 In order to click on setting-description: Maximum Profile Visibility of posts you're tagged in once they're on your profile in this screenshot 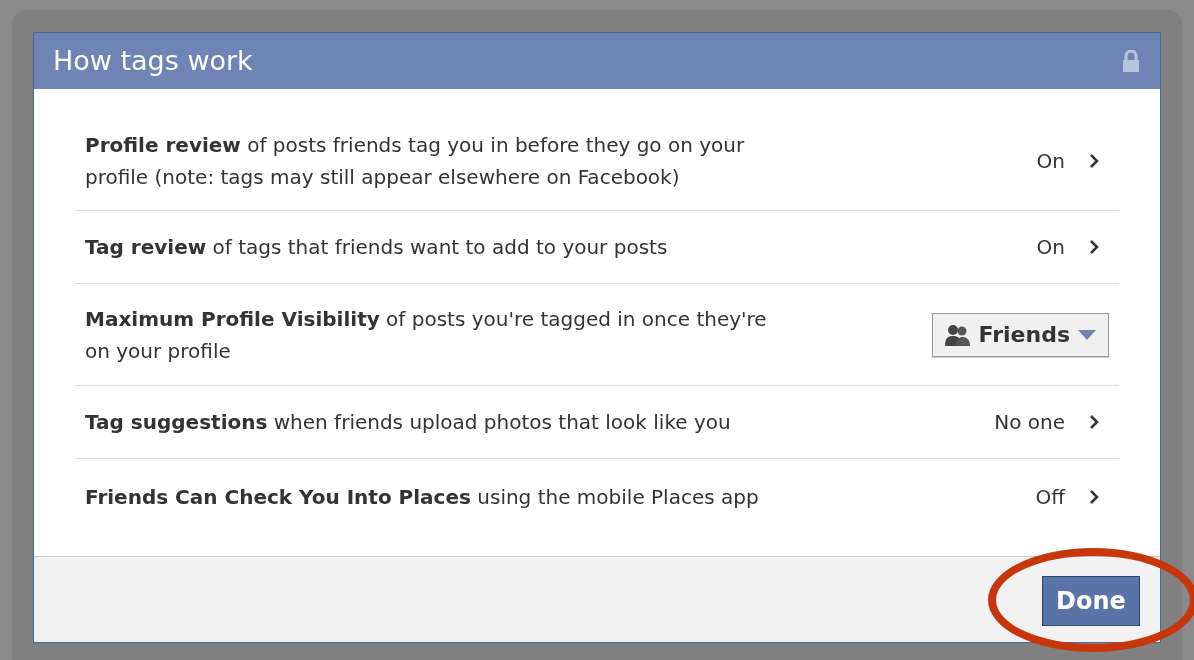, I will do `click(426, 335)`.